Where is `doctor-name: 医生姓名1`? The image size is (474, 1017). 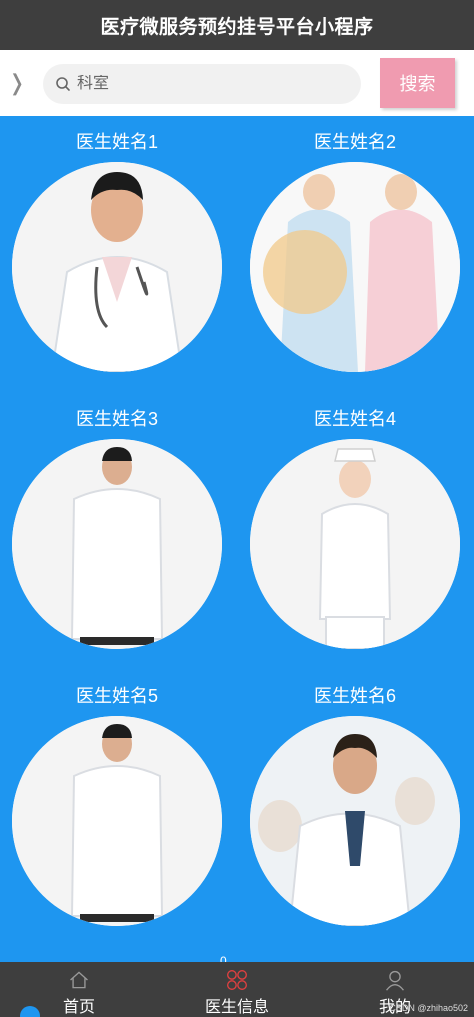
doctor-name: 医生姓名1 is located at coordinates (116, 142).